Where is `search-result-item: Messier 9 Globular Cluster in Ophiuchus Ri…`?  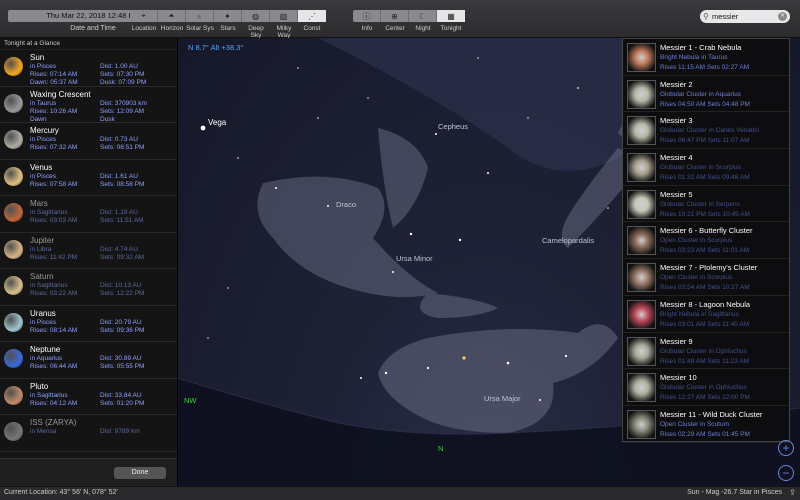 search-result-item: Messier 9 Globular Cluster in Ophiuchus Ri… is located at coordinates (706, 351).